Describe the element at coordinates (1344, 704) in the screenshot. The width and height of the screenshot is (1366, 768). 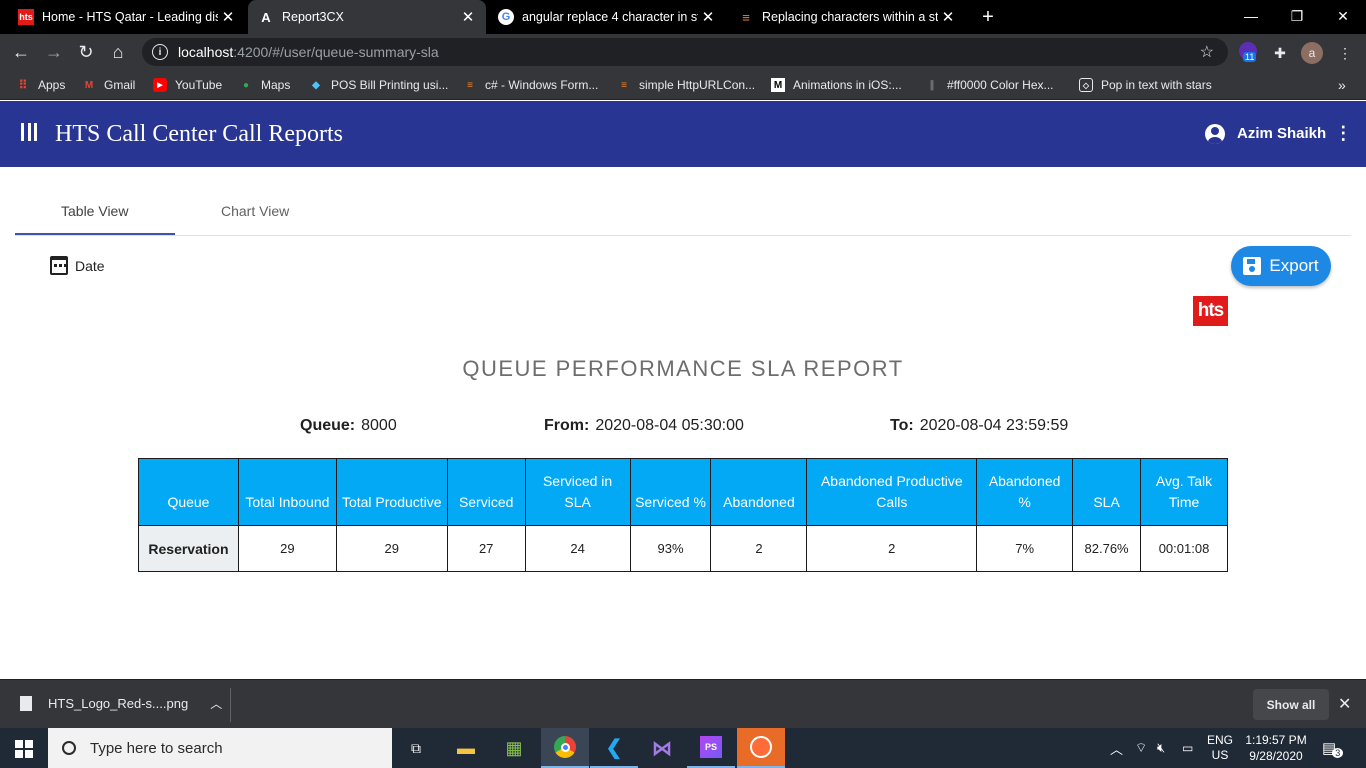
I see `close-download-bar-icon: ✕` at that location.